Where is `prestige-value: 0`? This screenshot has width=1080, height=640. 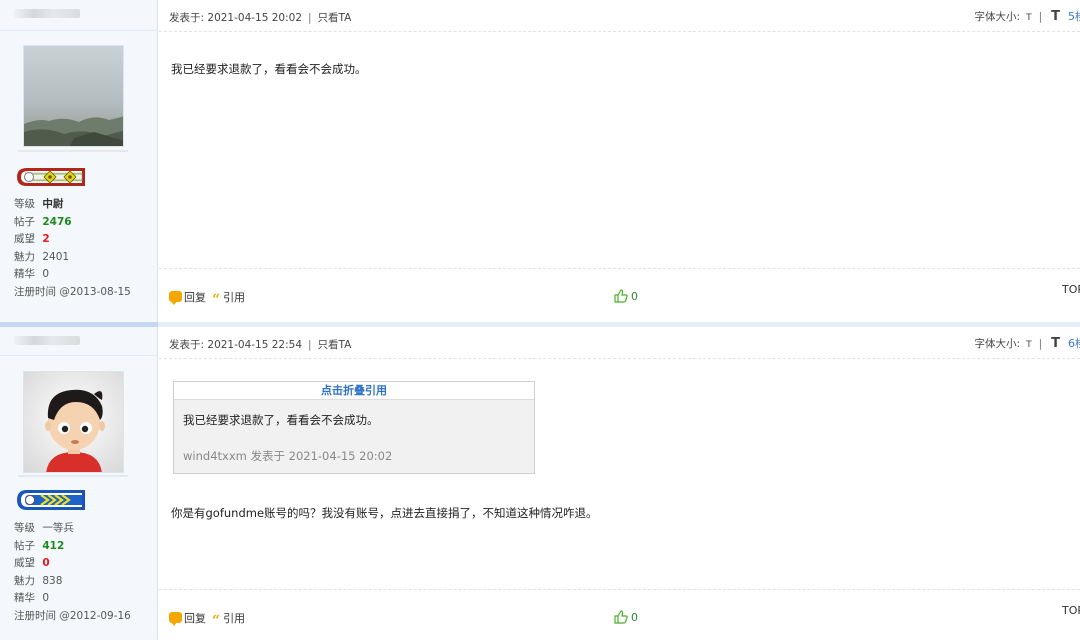
prestige-value: 0 is located at coordinates (46, 563).